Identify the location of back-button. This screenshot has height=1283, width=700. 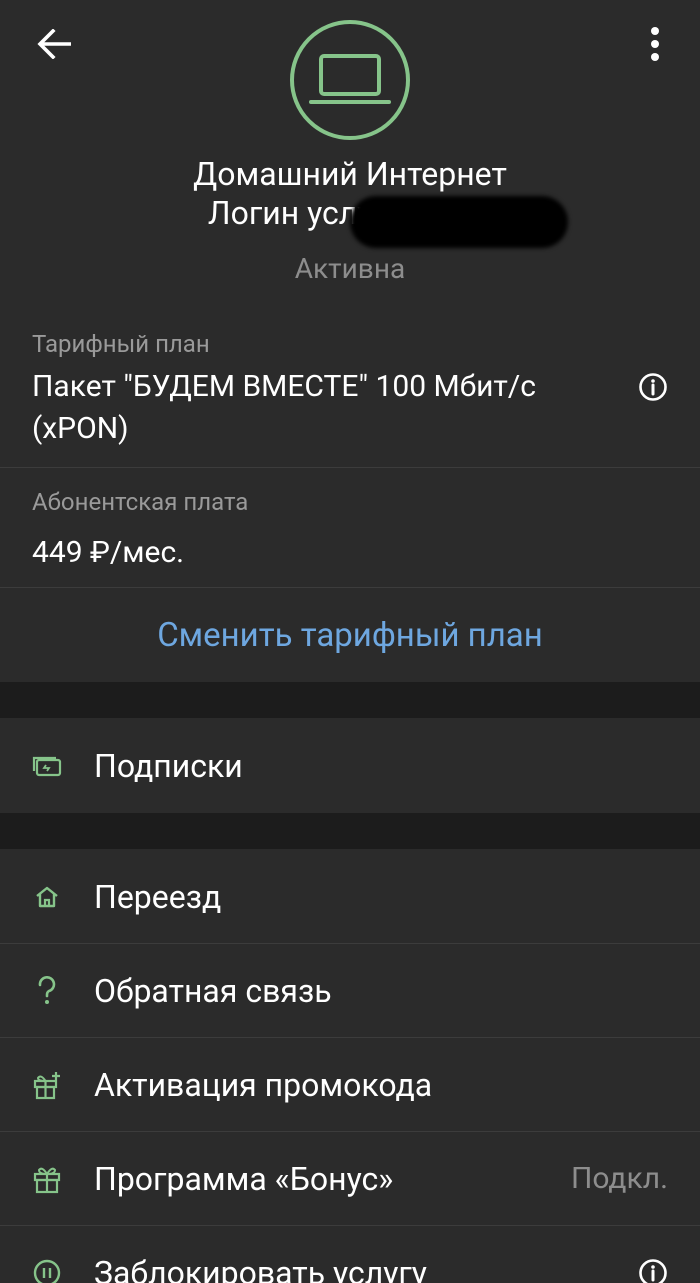
(54, 44).